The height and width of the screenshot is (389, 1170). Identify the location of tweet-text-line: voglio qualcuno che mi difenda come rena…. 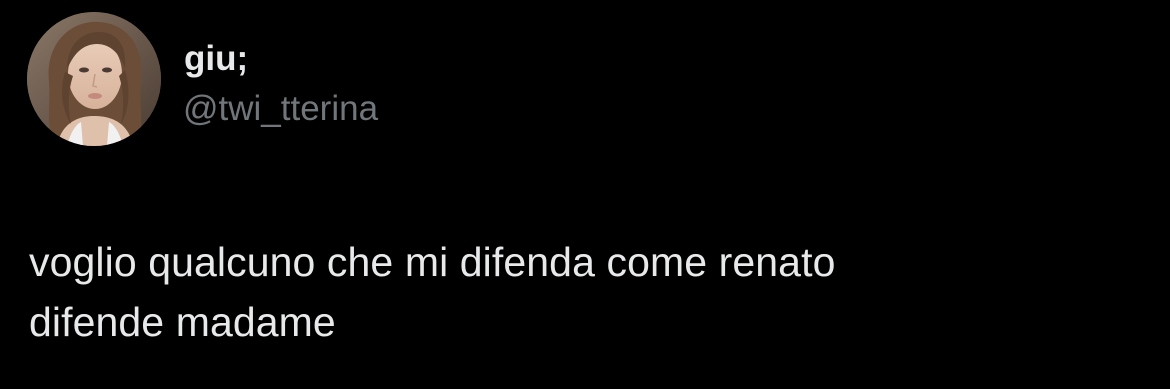
(432, 262).